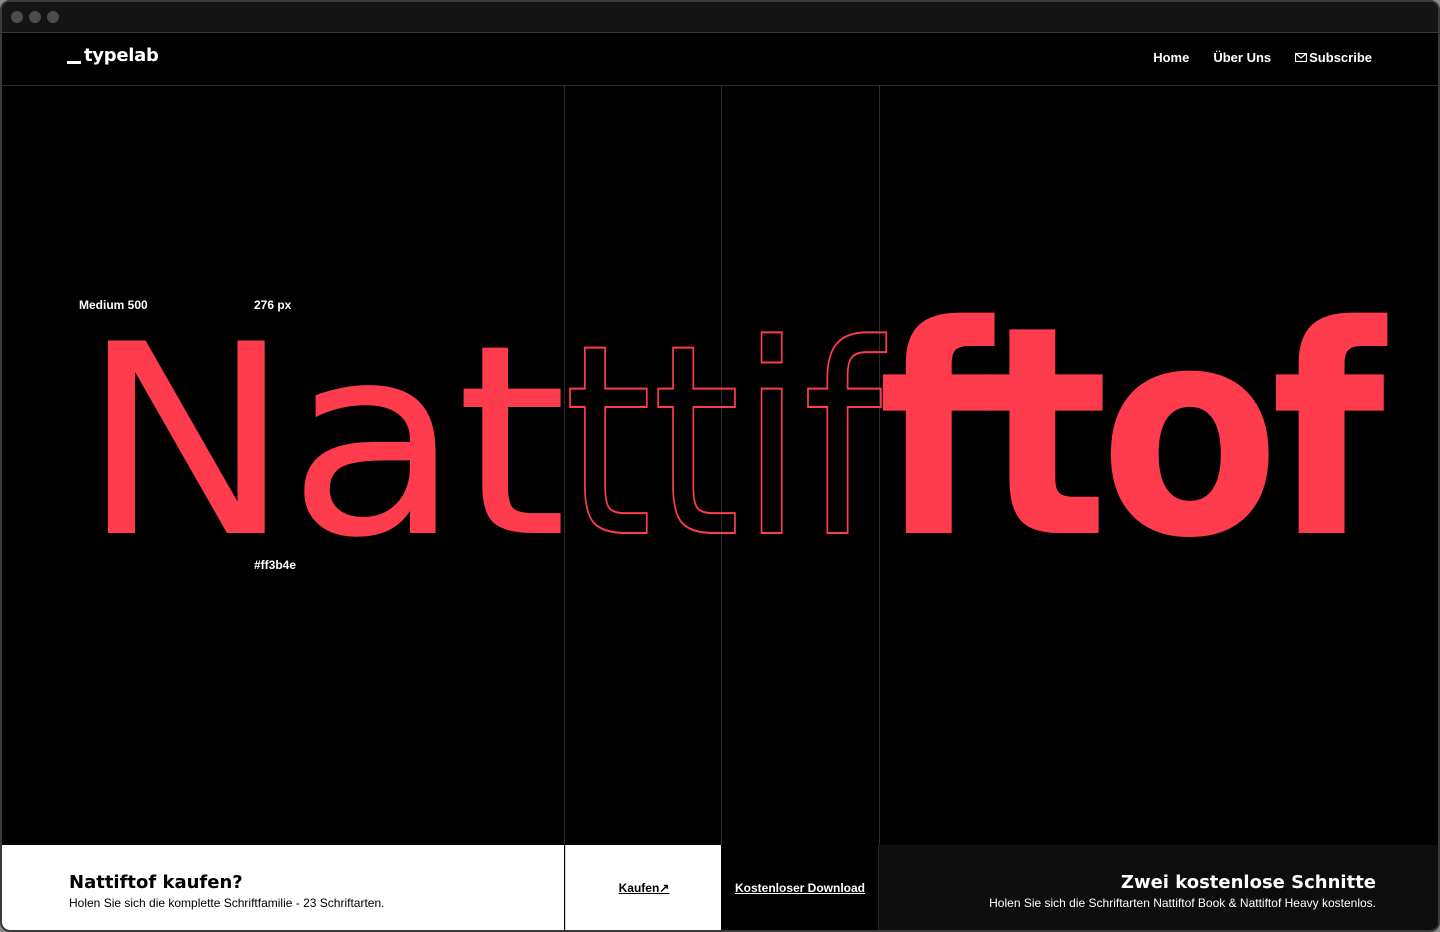 This screenshot has width=1440, height=932. Describe the element at coordinates (725, 442) in the screenshot. I see `specimen-thin-text: ttif` at that location.